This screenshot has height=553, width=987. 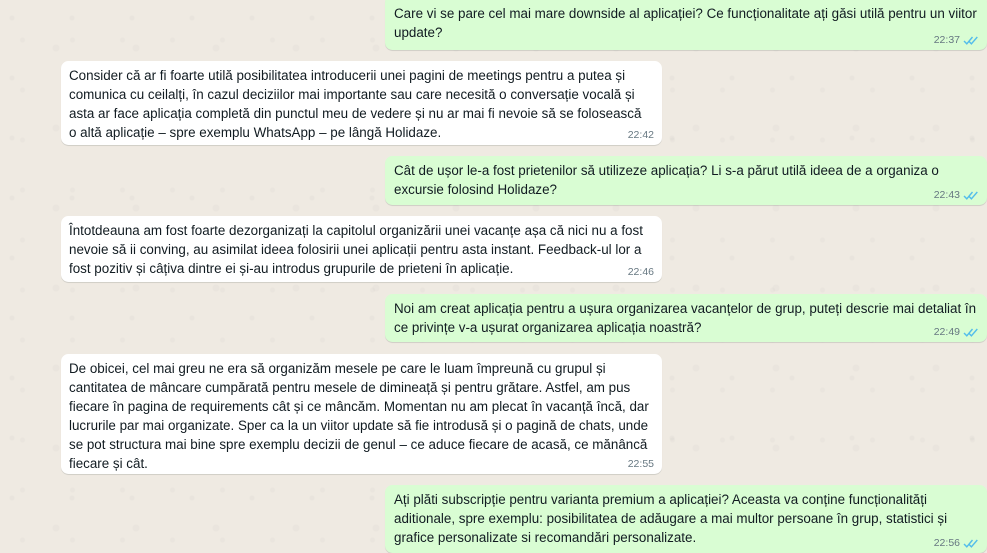 I want to click on message-meta: 22:42, so click(x=641, y=135).